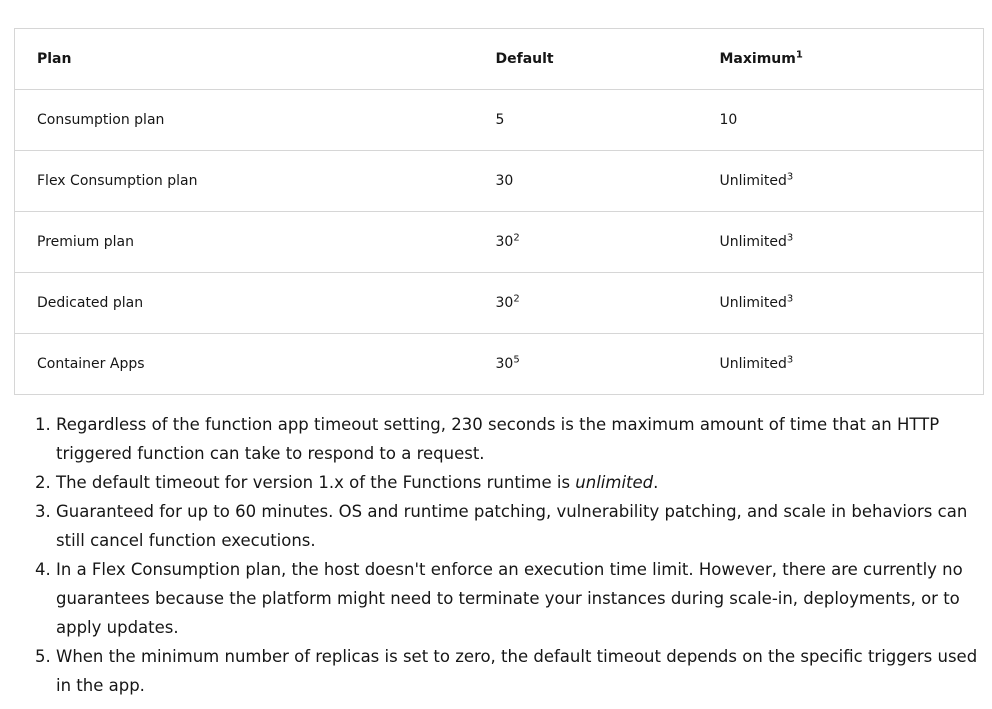 The height and width of the screenshot is (709, 992). Describe the element at coordinates (516, 359) in the screenshot. I see `footnote-ref: 5` at that location.